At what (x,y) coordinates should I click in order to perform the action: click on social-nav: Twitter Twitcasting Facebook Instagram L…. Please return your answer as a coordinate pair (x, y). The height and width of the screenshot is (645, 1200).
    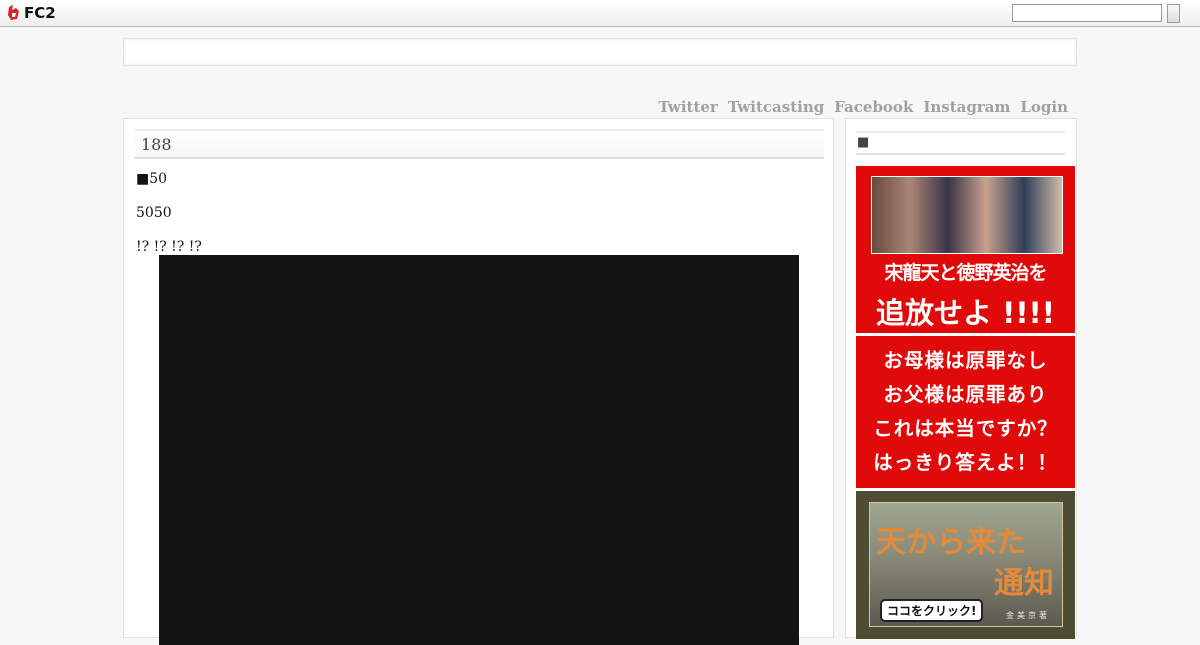
    Looking at the image, I should click on (863, 107).